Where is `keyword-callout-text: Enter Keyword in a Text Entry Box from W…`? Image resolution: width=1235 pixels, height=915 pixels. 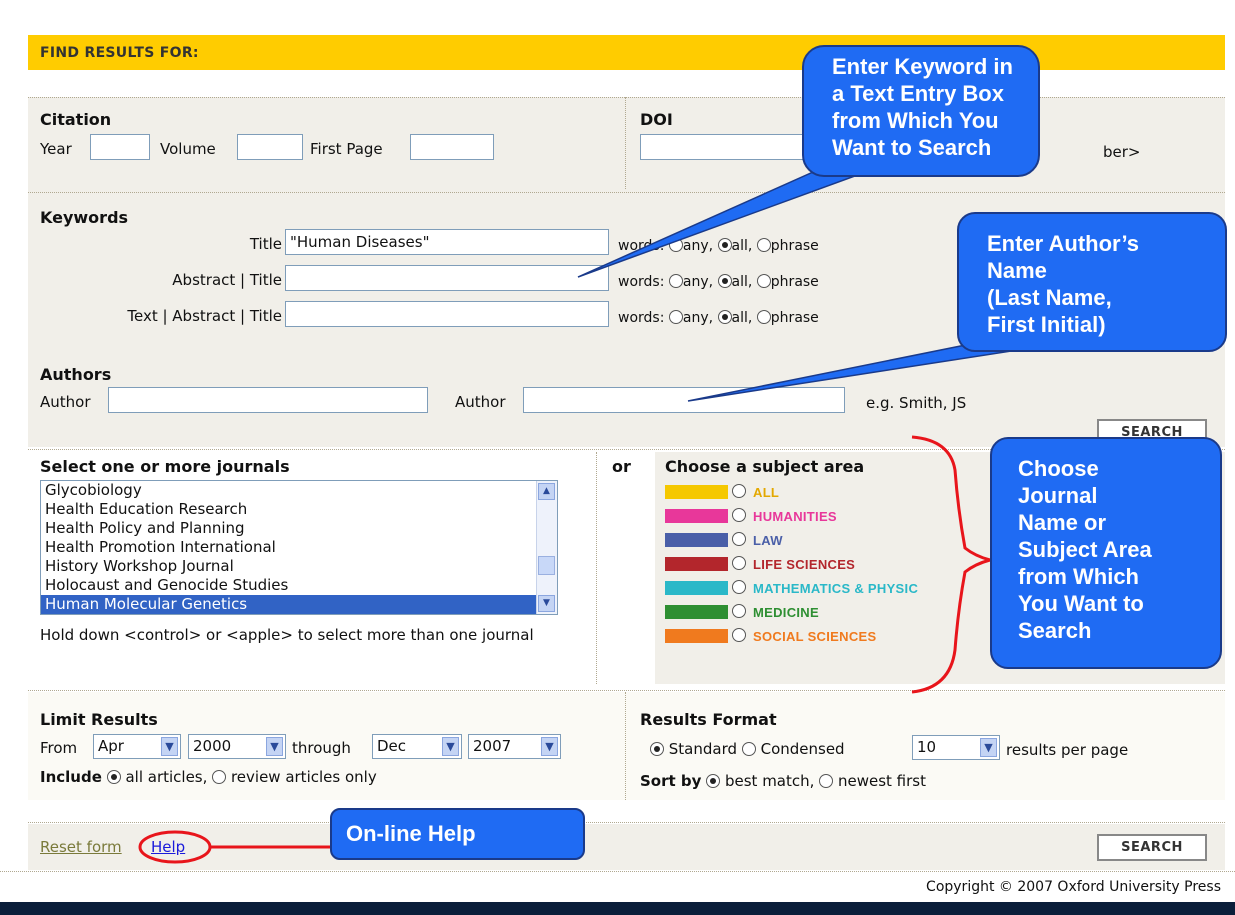
keyword-callout-text: Enter Keyword in a Text Entry Box from W… is located at coordinates (922, 107).